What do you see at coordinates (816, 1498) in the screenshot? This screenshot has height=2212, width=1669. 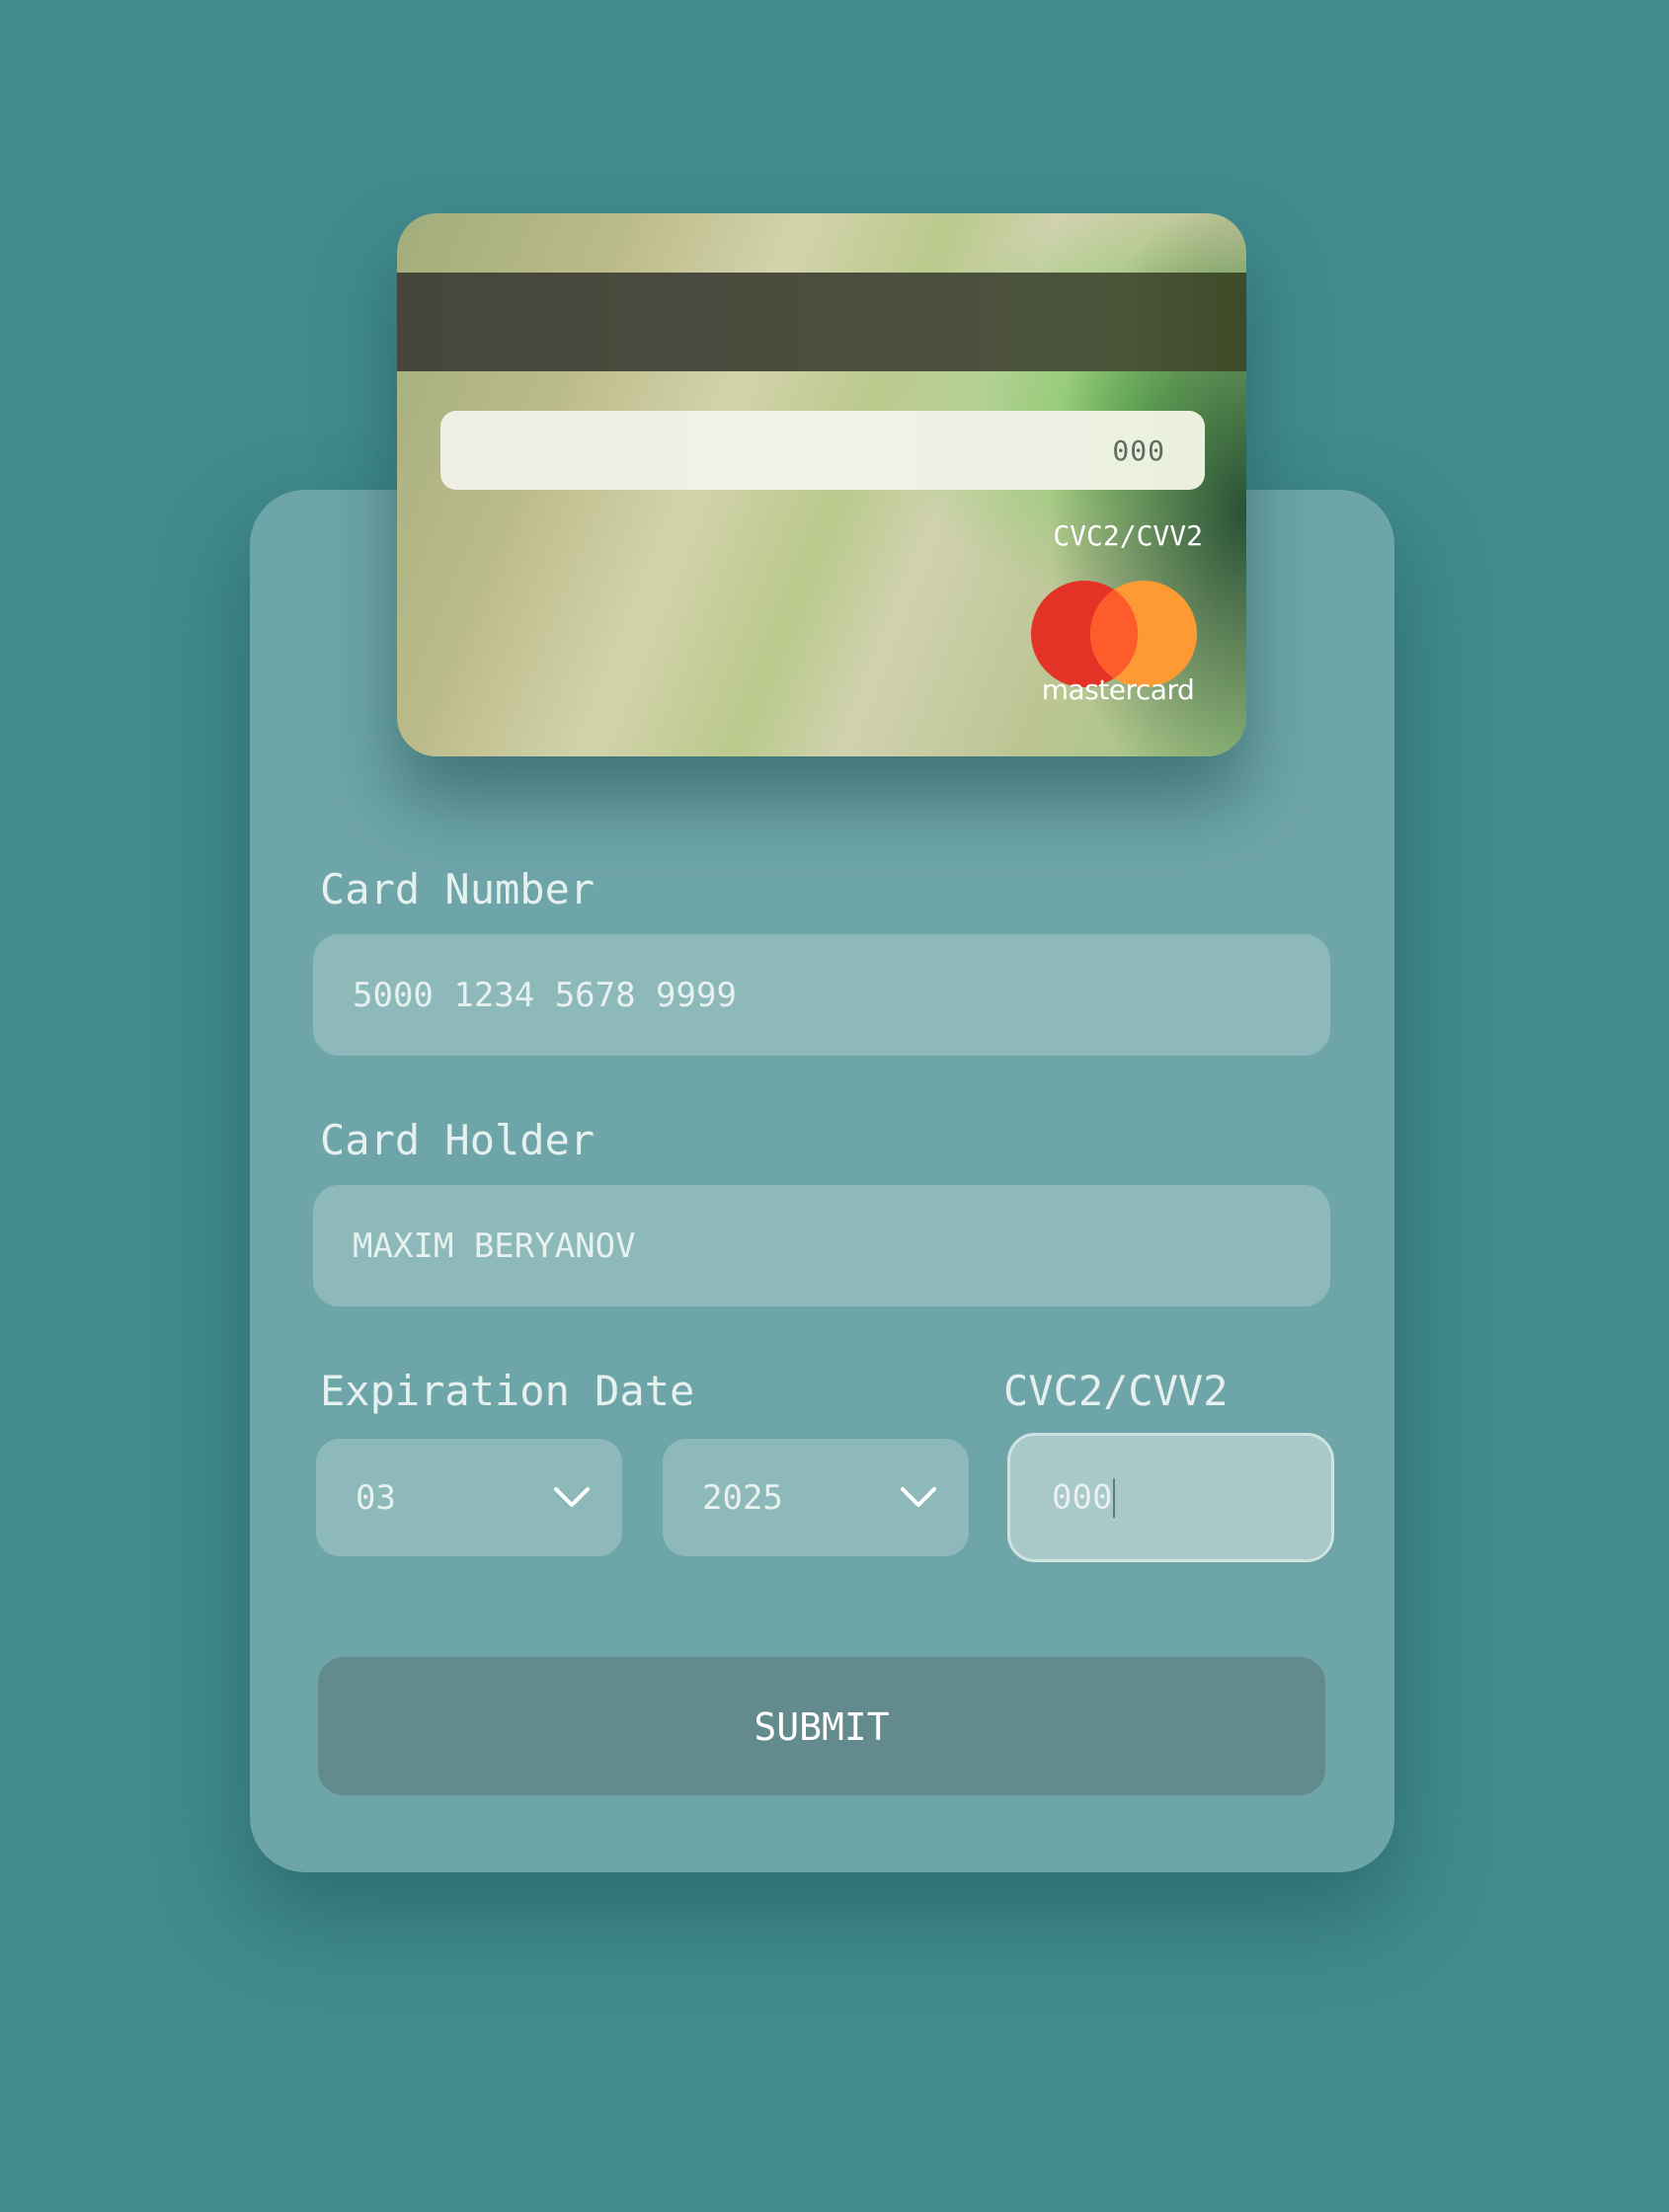 I see `expiration-year-select: 2025` at bounding box center [816, 1498].